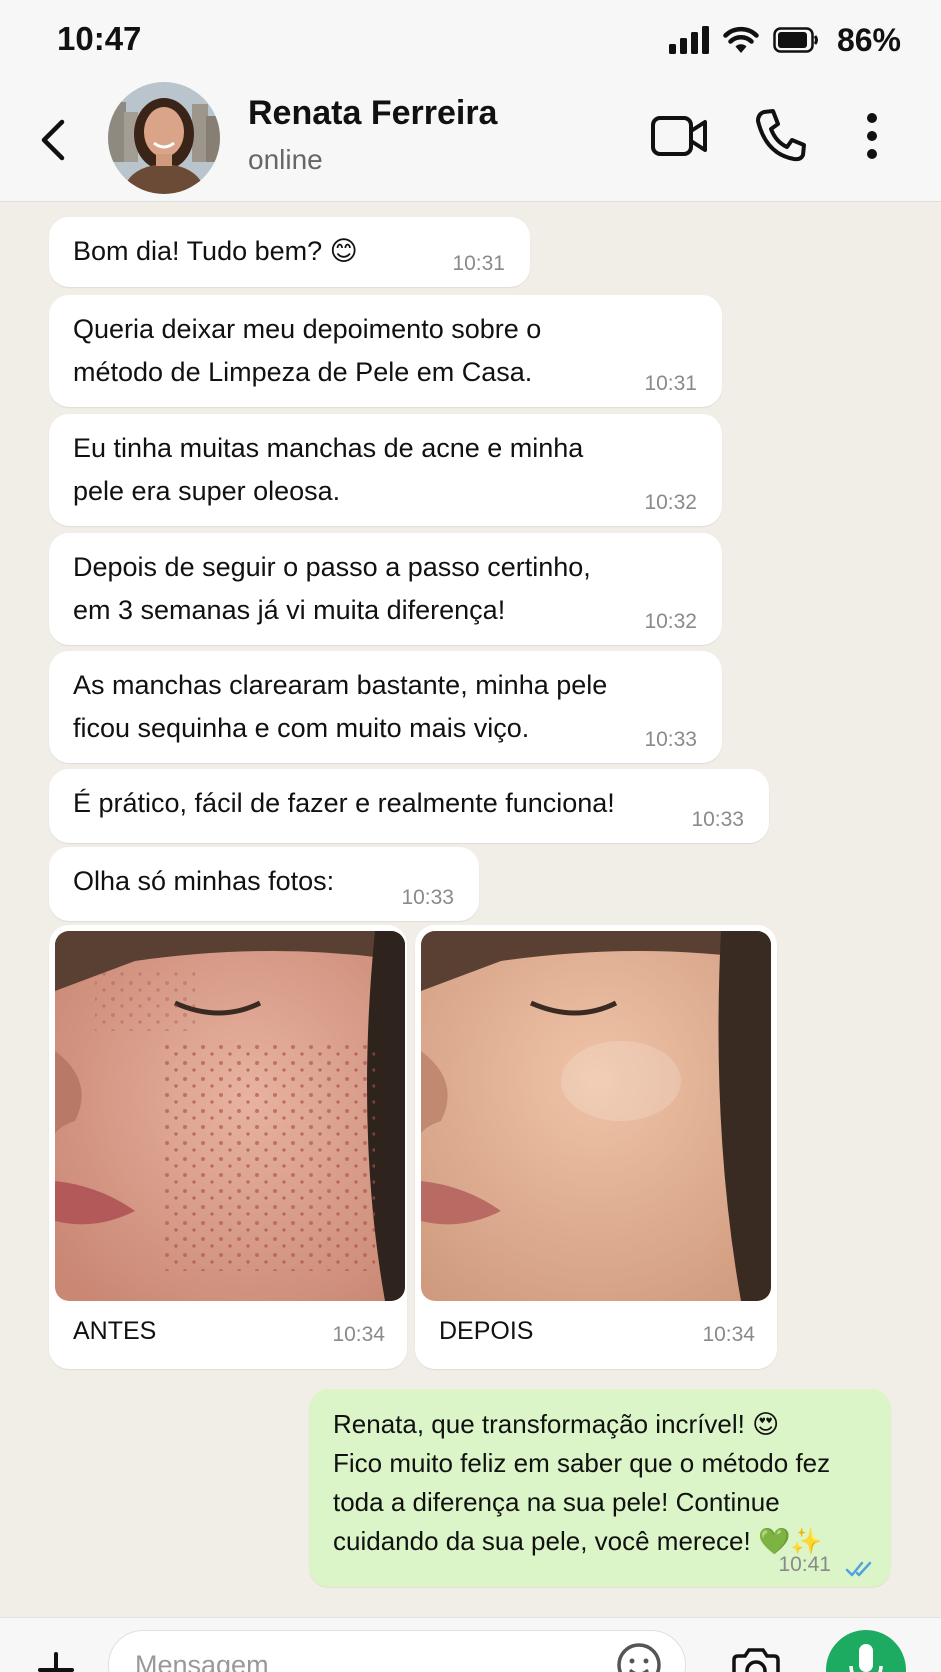 This screenshot has width=941, height=1672. I want to click on photo-caption: ANTES, so click(115, 1331).